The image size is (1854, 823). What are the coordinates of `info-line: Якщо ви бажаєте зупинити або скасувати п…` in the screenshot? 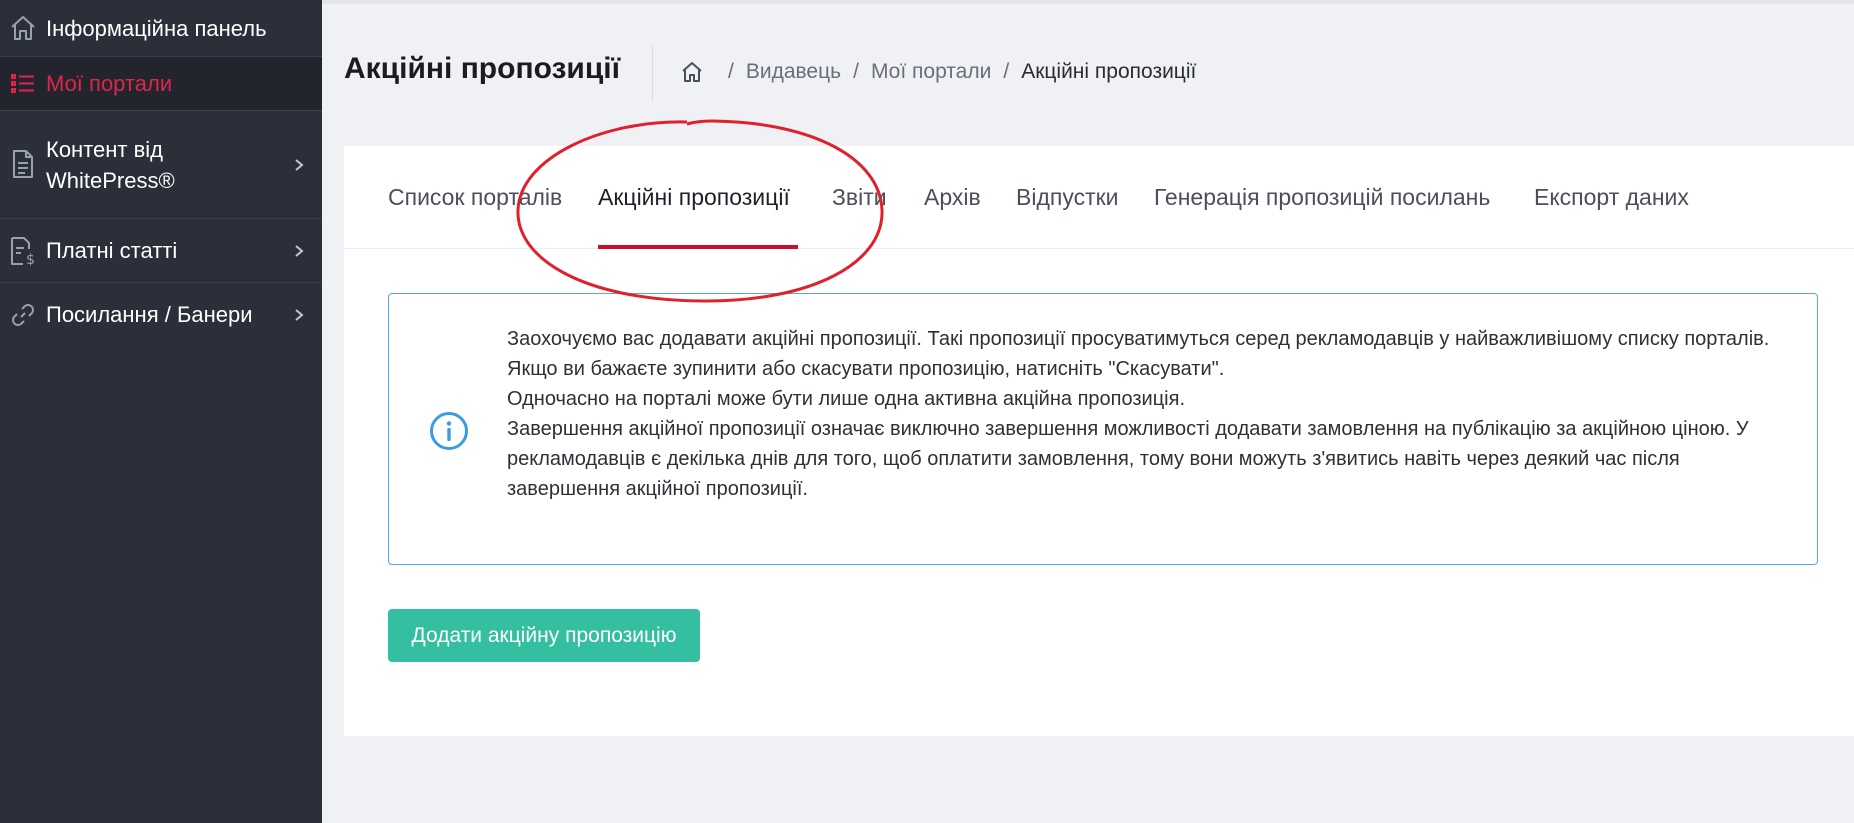 It's located at (866, 369).